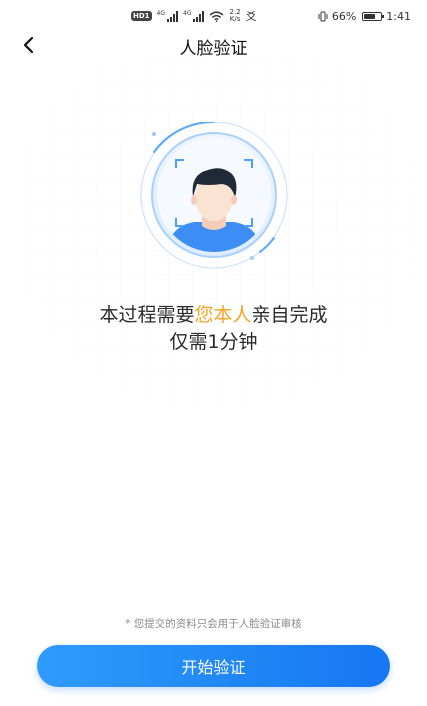 This screenshot has height=706, width=427. What do you see at coordinates (235, 19) in the screenshot?
I see `speed-unit: K/s` at bounding box center [235, 19].